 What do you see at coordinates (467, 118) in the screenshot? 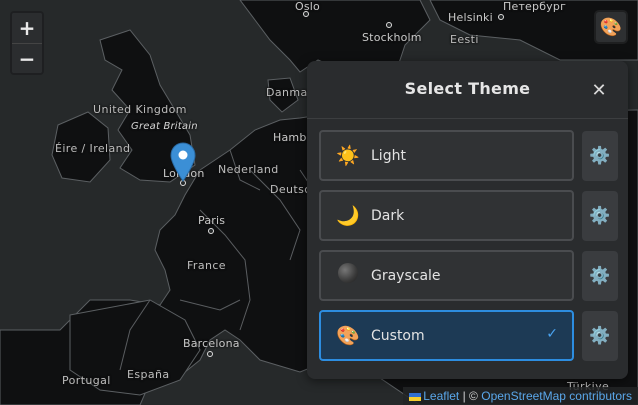
I see `panel-divider` at bounding box center [467, 118].